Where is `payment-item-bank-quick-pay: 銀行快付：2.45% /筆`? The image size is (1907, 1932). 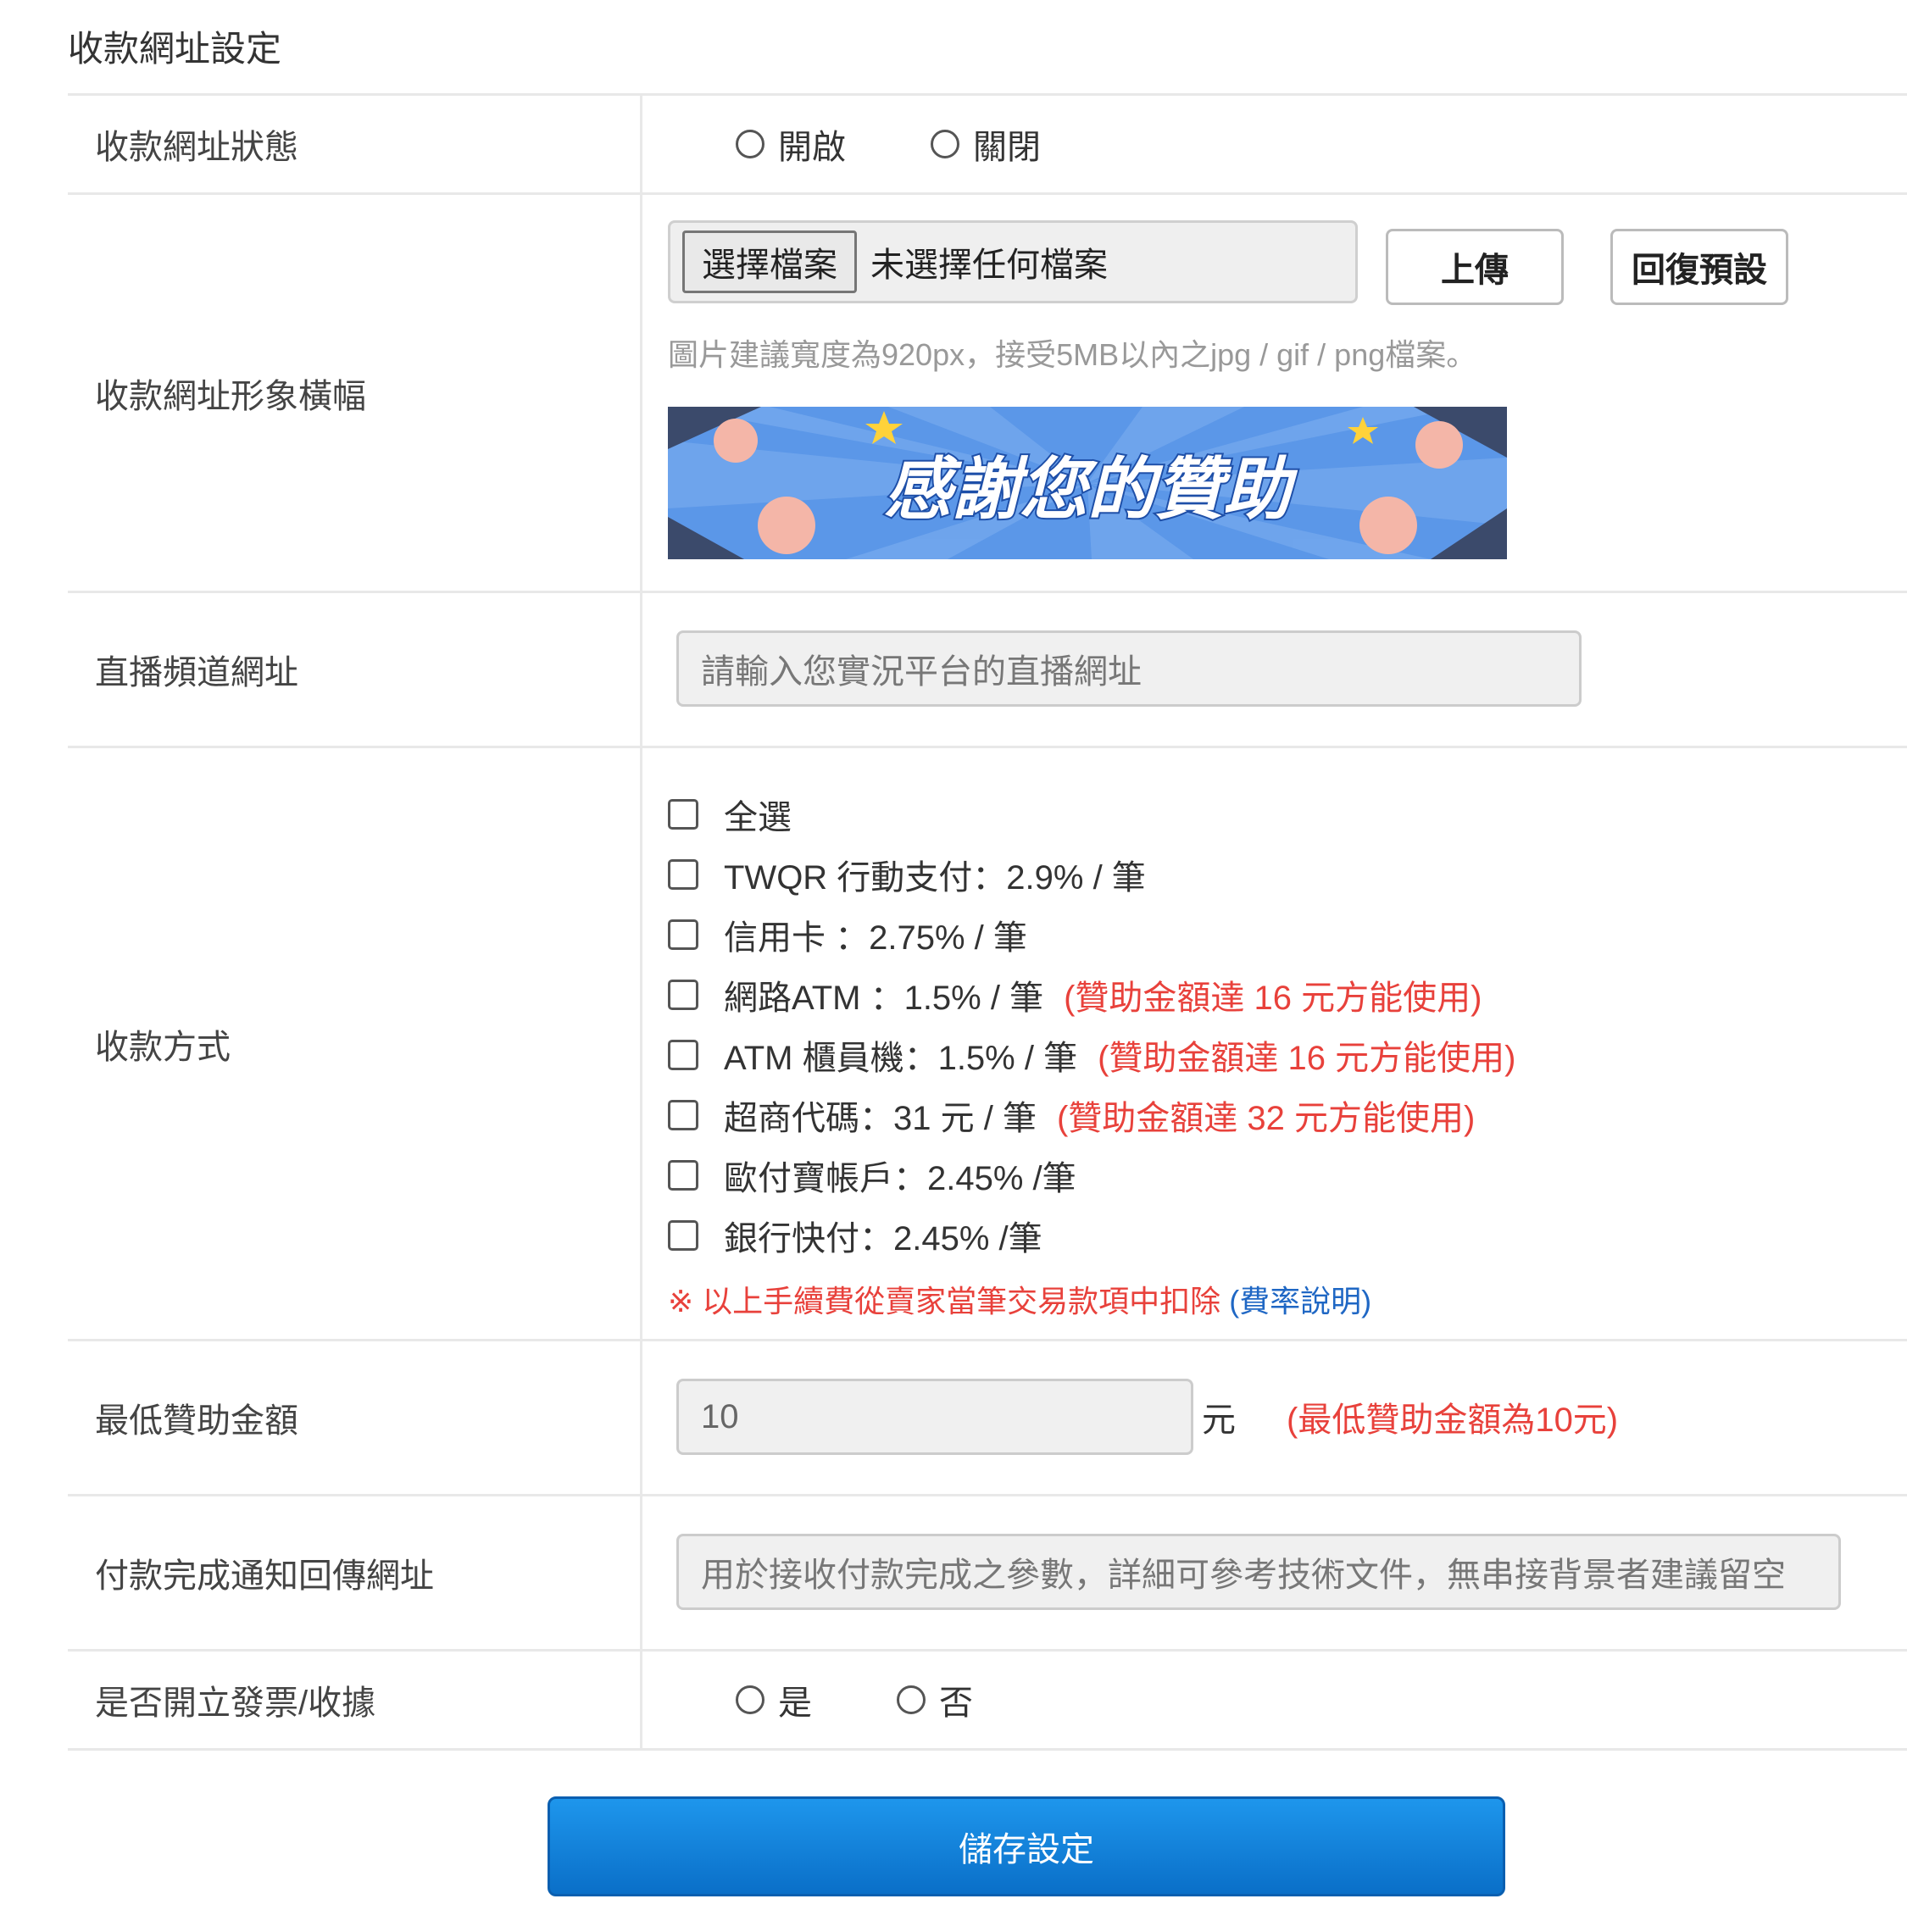
payment-item-bank-quick-pay: 銀行快付：2.45% /筆 is located at coordinates (1287, 1235).